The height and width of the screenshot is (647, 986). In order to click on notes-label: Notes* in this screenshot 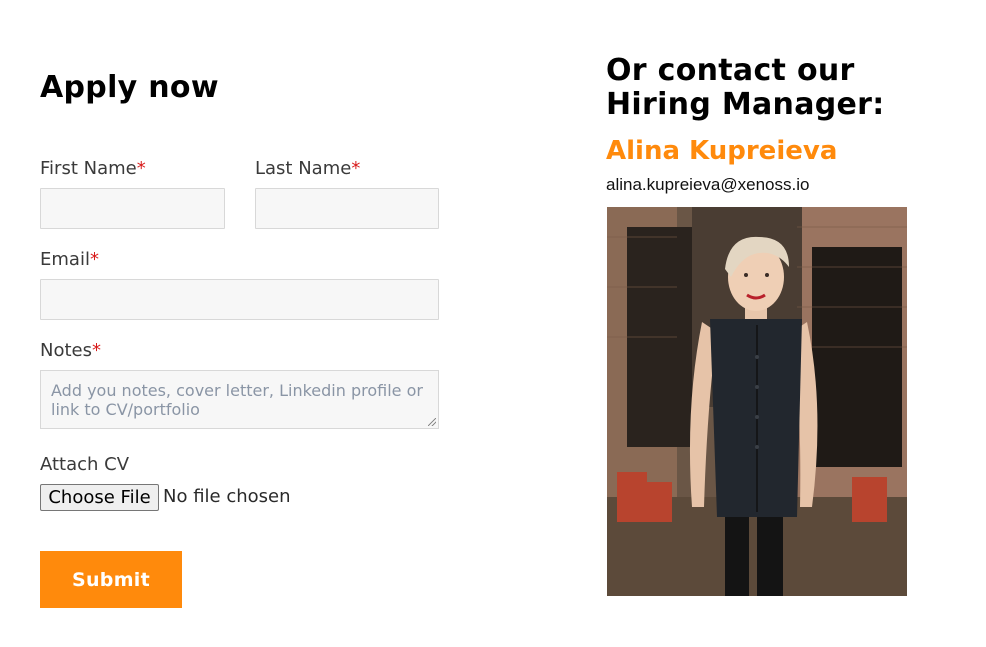, I will do `click(70, 350)`.